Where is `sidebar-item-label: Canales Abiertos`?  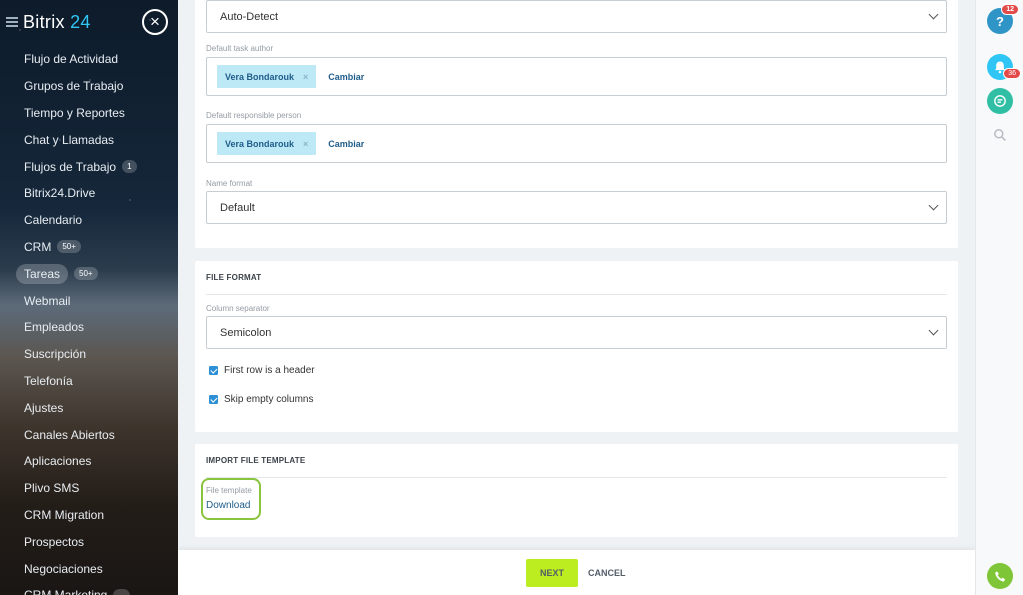 sidebar-item-label: Canales Abiertos is located at coordinates (69, 434).